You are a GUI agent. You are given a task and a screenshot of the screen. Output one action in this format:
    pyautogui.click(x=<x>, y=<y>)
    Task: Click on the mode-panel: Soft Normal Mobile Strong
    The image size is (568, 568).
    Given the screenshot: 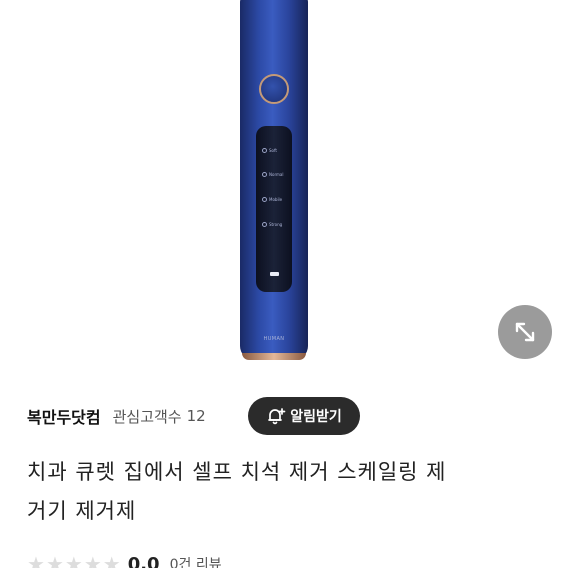 What is the action you would take?
    pyautogui.click(x=274, y=209)
    